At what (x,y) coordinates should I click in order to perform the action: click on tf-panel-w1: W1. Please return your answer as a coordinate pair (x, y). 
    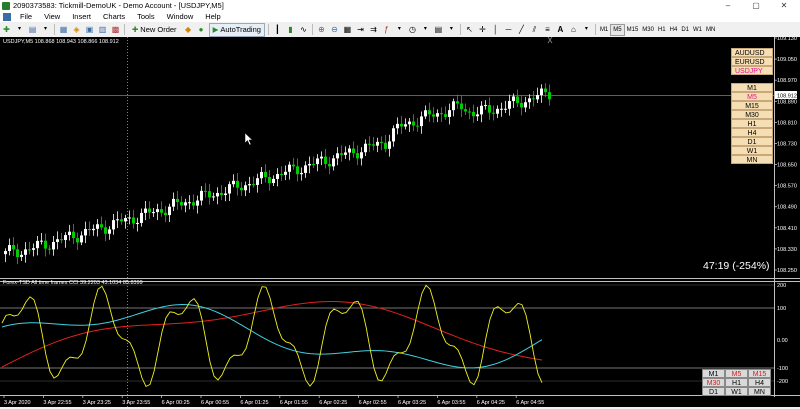
    Looking at the image, I should click on (752, 150).